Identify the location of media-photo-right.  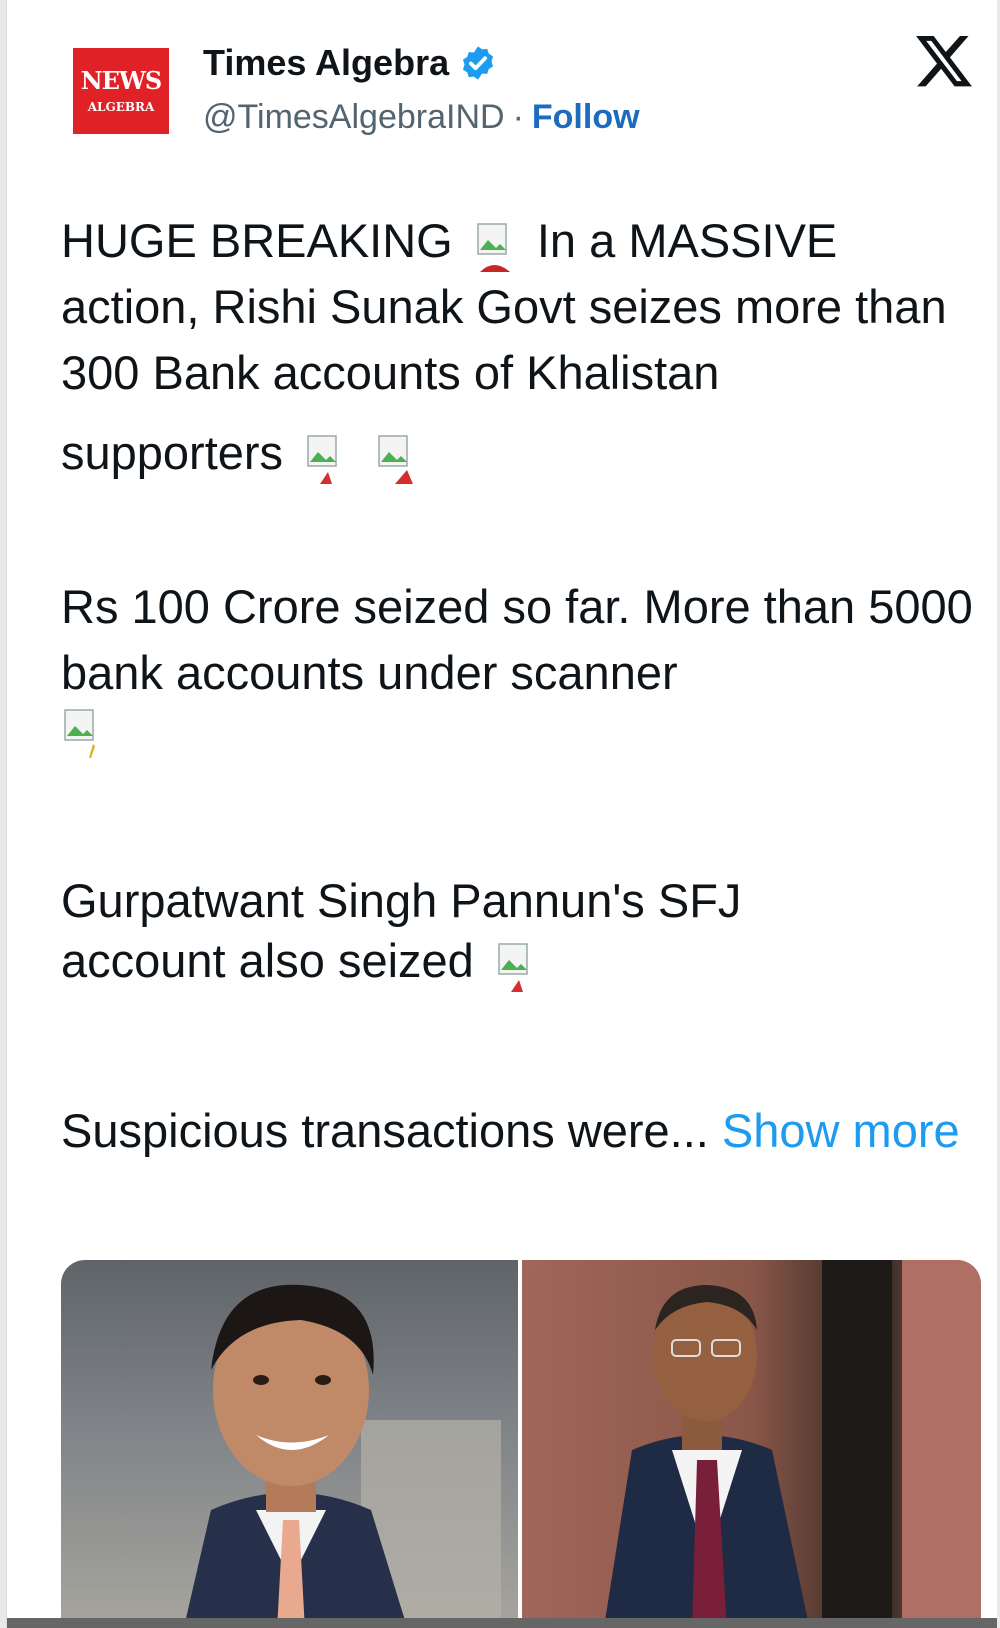
(751, 1444).